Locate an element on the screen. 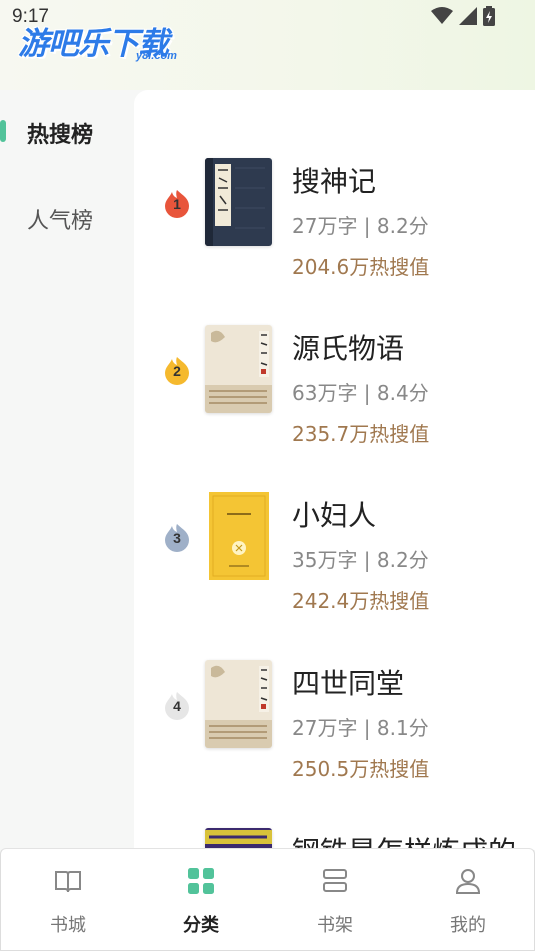  book-meta: 27万字 | 8.2分 is located at coordinates (360, 226).